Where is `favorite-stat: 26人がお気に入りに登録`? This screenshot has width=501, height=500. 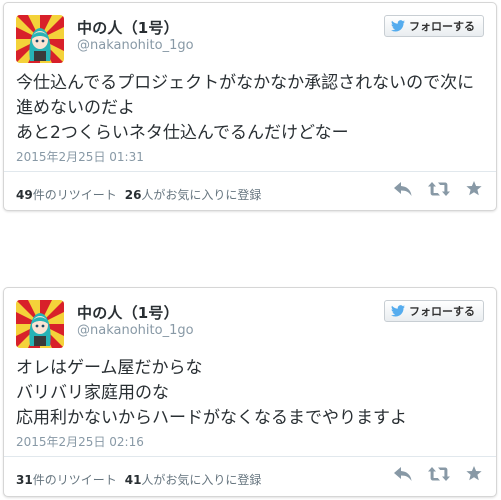 favorite-stat: 26人がお気に入りに登録 is located at coordinates (193, 194).